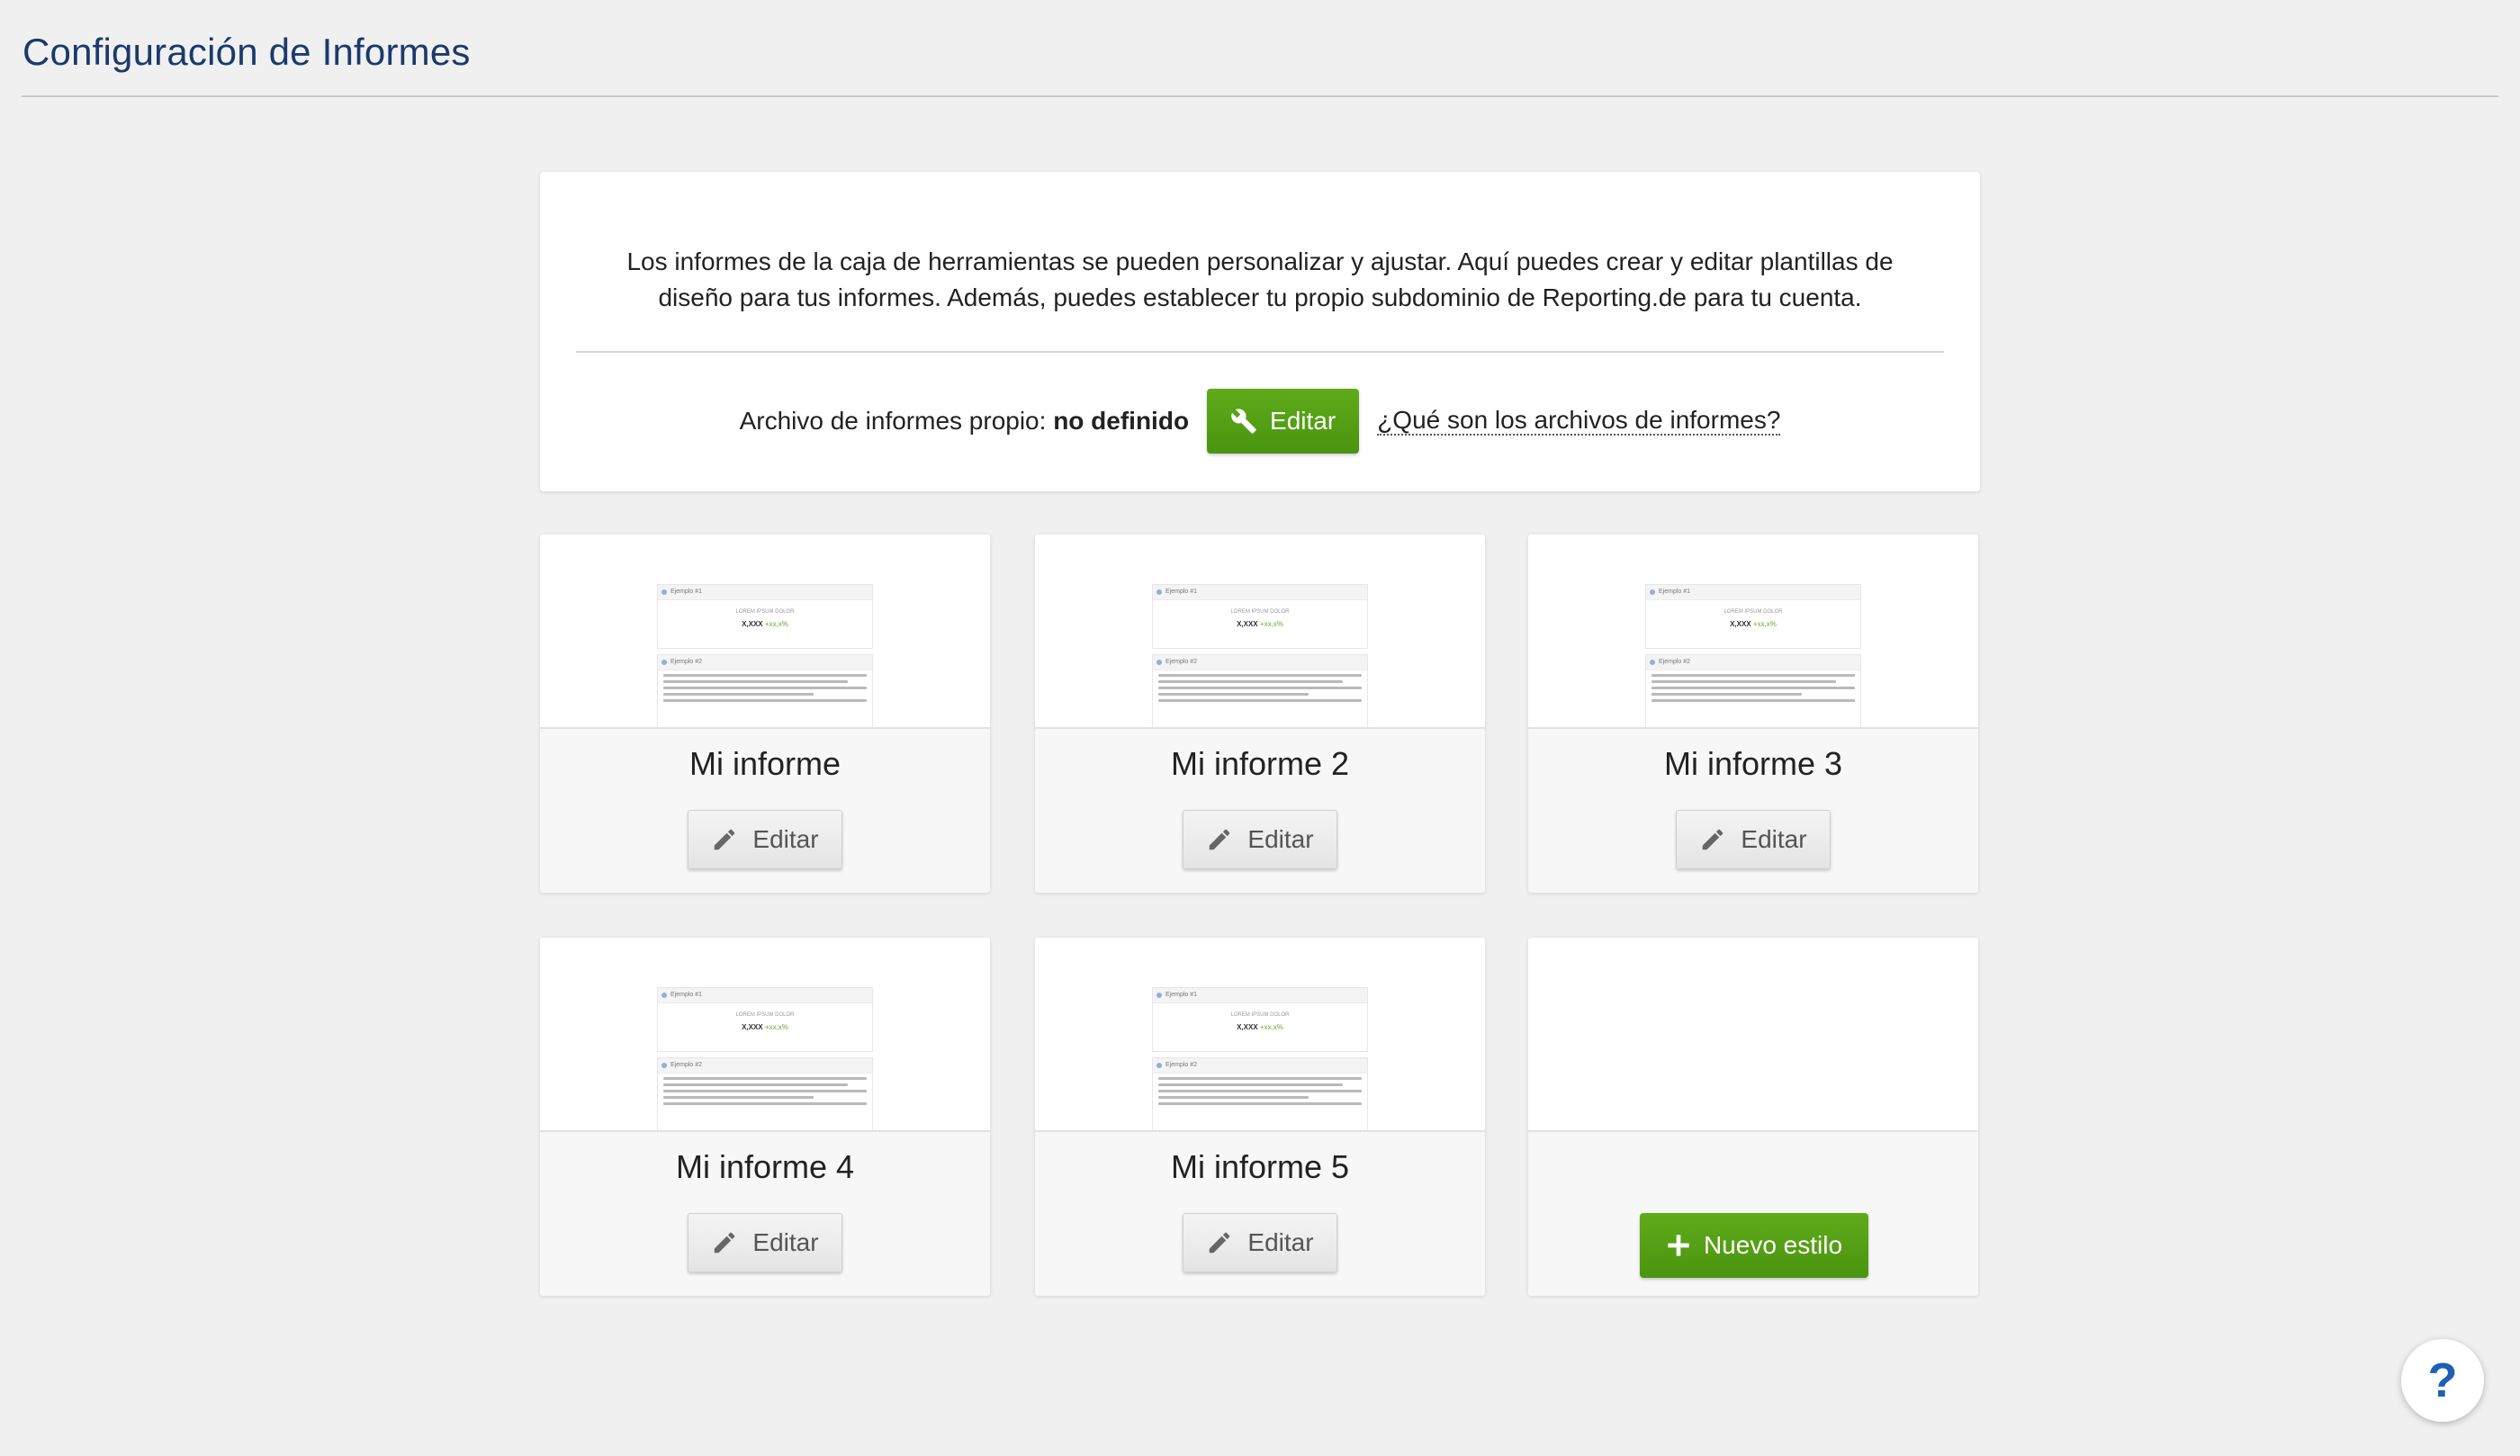  What do you see at coordinates (1260, 352) in the screenshot?
I see `intro-divider` at bounding box center [1260, 352].